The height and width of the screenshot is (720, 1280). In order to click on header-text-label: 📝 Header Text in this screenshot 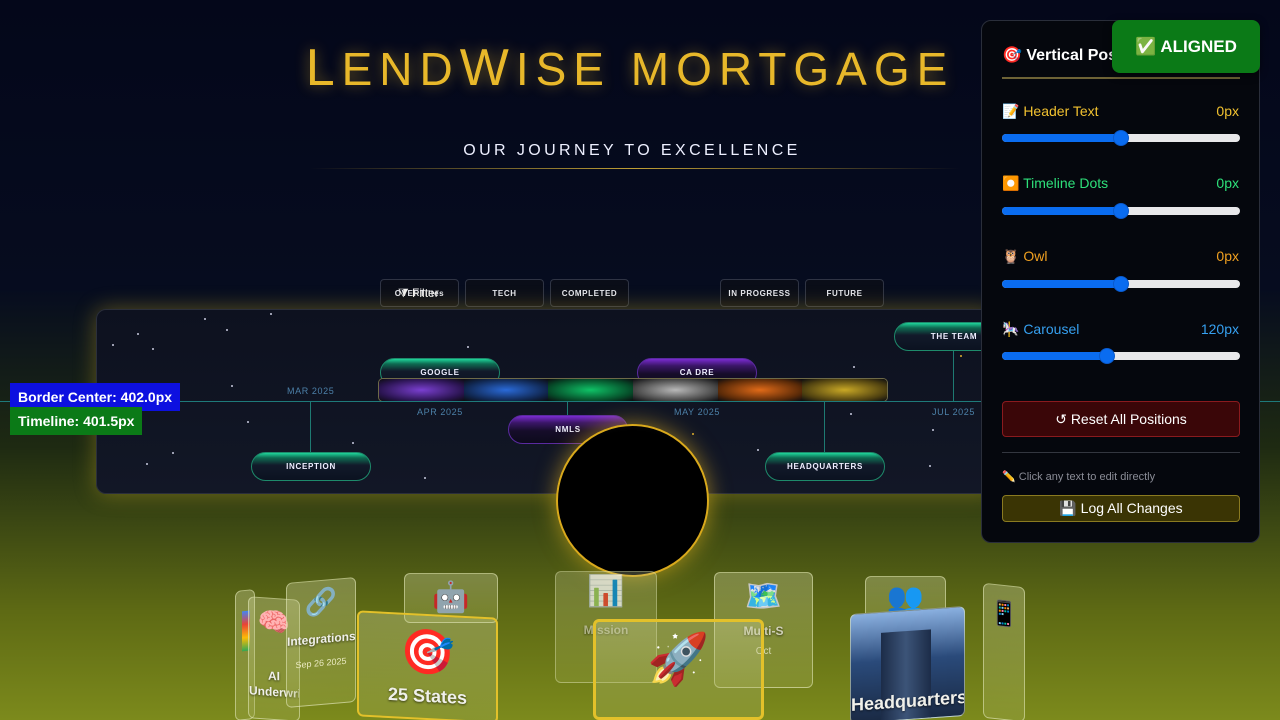, I will do `click(1050, 111)`.